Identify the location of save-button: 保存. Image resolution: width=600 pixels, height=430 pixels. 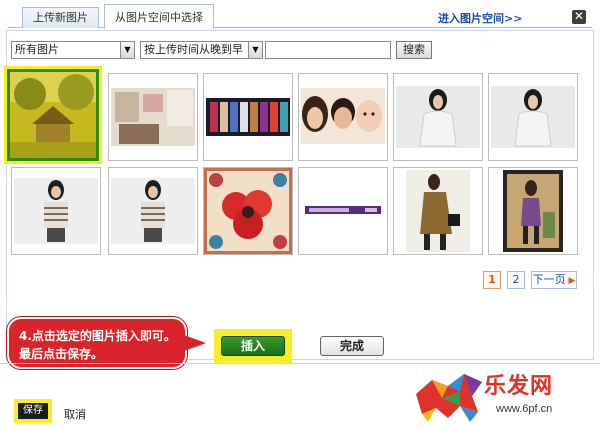
(33, 411).